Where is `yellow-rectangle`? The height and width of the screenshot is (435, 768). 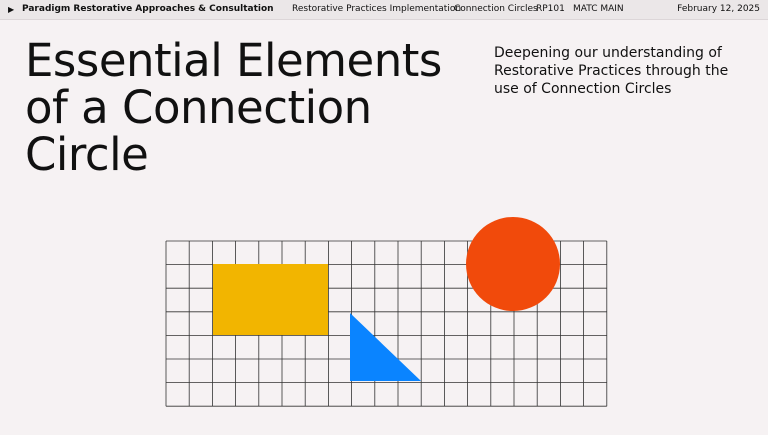 yellow-rectangle is located at coordinates (270, 299).